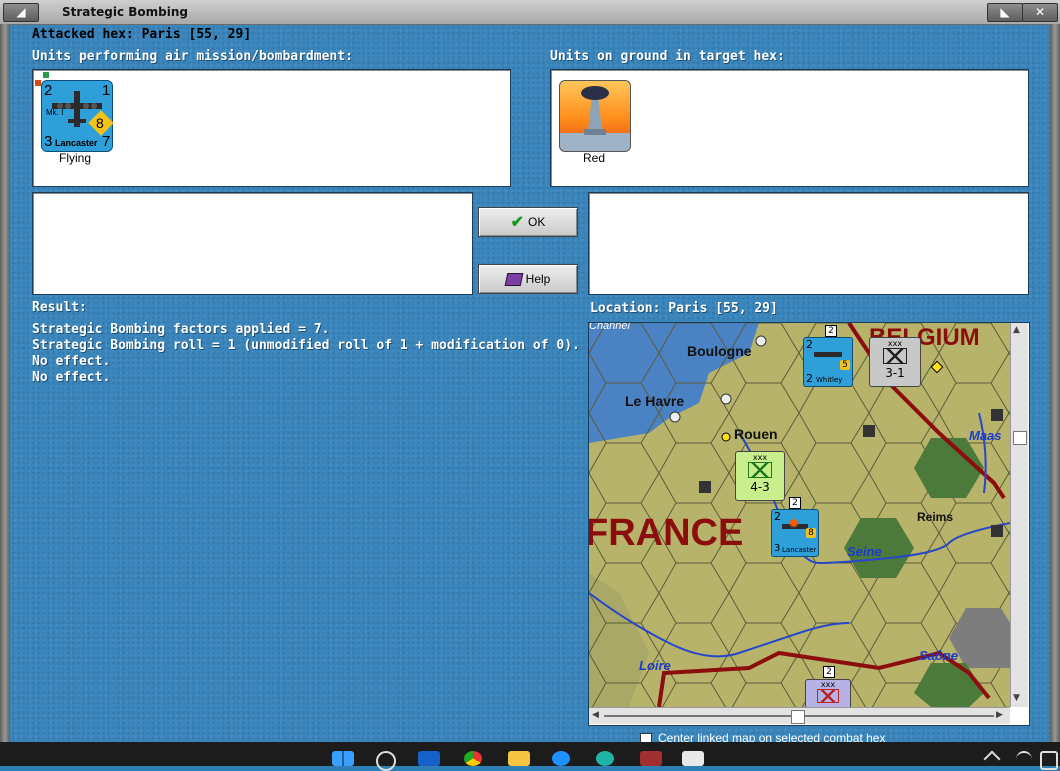 This screenshot has width=1060, height=771. I want to click on french-unit-value: 4-3, so click(760, 487).